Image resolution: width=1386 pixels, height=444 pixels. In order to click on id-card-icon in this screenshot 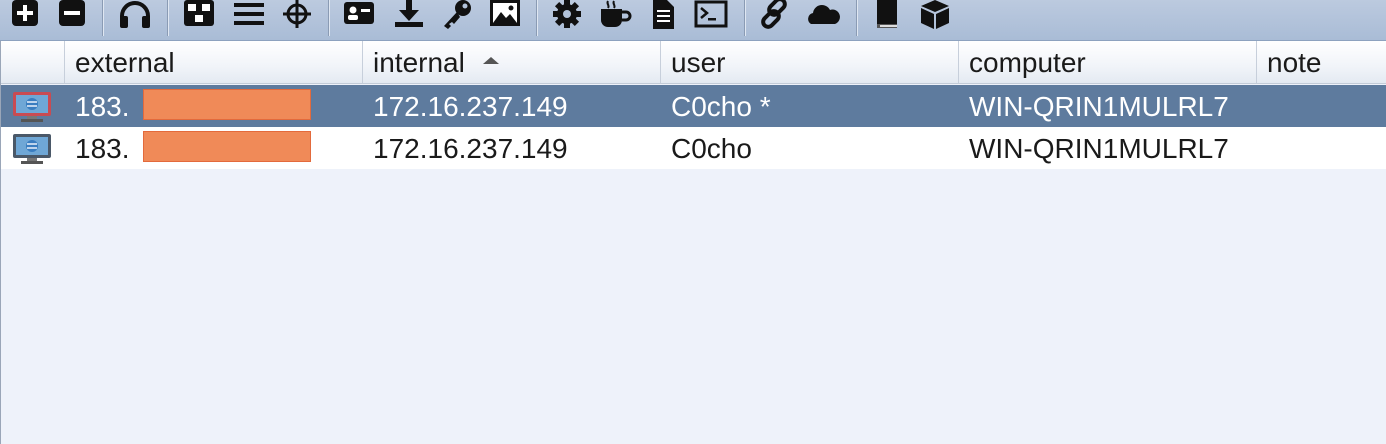, I will do `click(359, 13)`.